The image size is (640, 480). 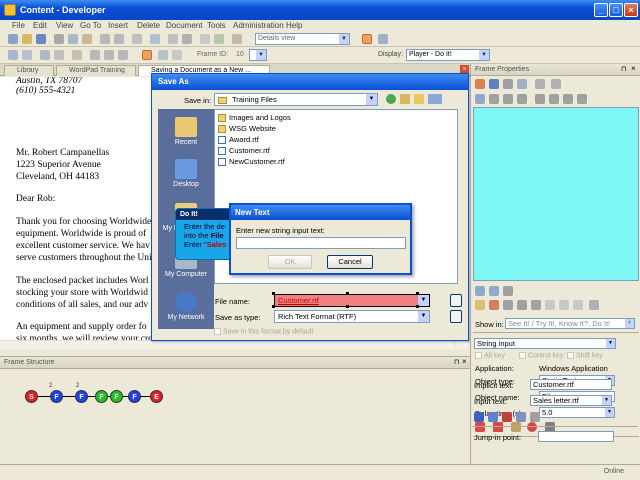 I want to click on fill-color-icon, so click(x=480, y=84).